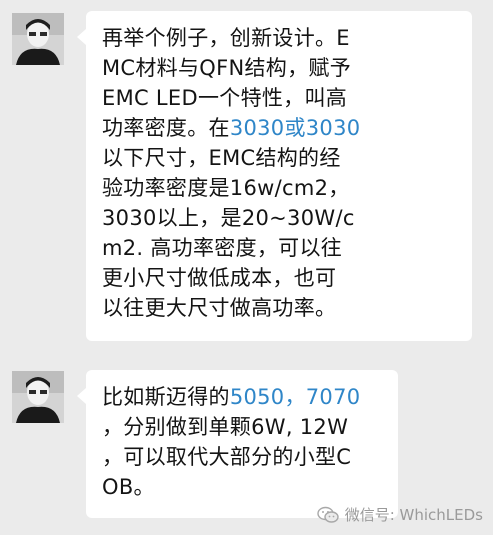  I want to click on message-text-segment: ，可以取代大部分的小型C, so click(227, 457).